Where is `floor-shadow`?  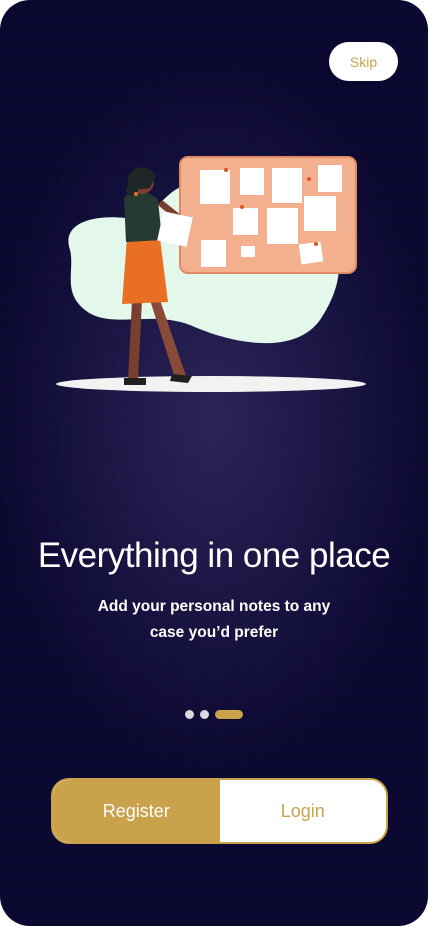
floor-shadow is located at coordinates (211, 384).